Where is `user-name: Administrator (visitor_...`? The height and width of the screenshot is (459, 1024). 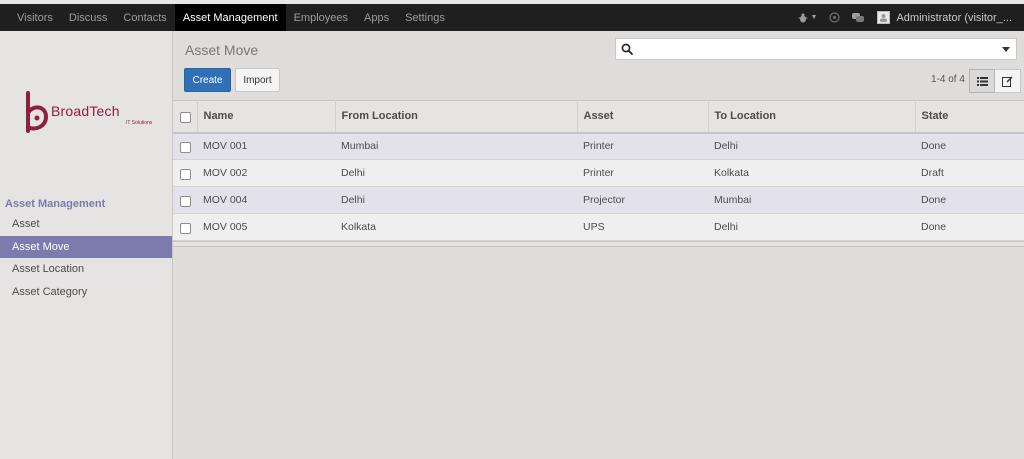
user-name: Administrator (visitor_... is located at coordinates (954, 17).